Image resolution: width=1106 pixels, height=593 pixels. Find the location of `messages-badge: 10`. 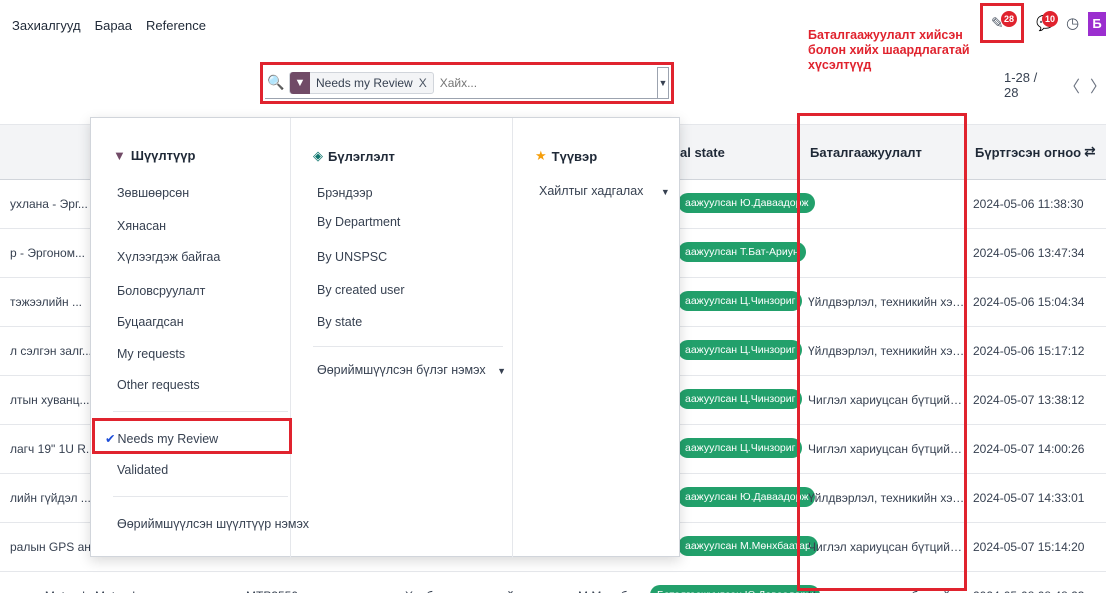

messages-badge: 10 is located at coordinates (1050, 19).